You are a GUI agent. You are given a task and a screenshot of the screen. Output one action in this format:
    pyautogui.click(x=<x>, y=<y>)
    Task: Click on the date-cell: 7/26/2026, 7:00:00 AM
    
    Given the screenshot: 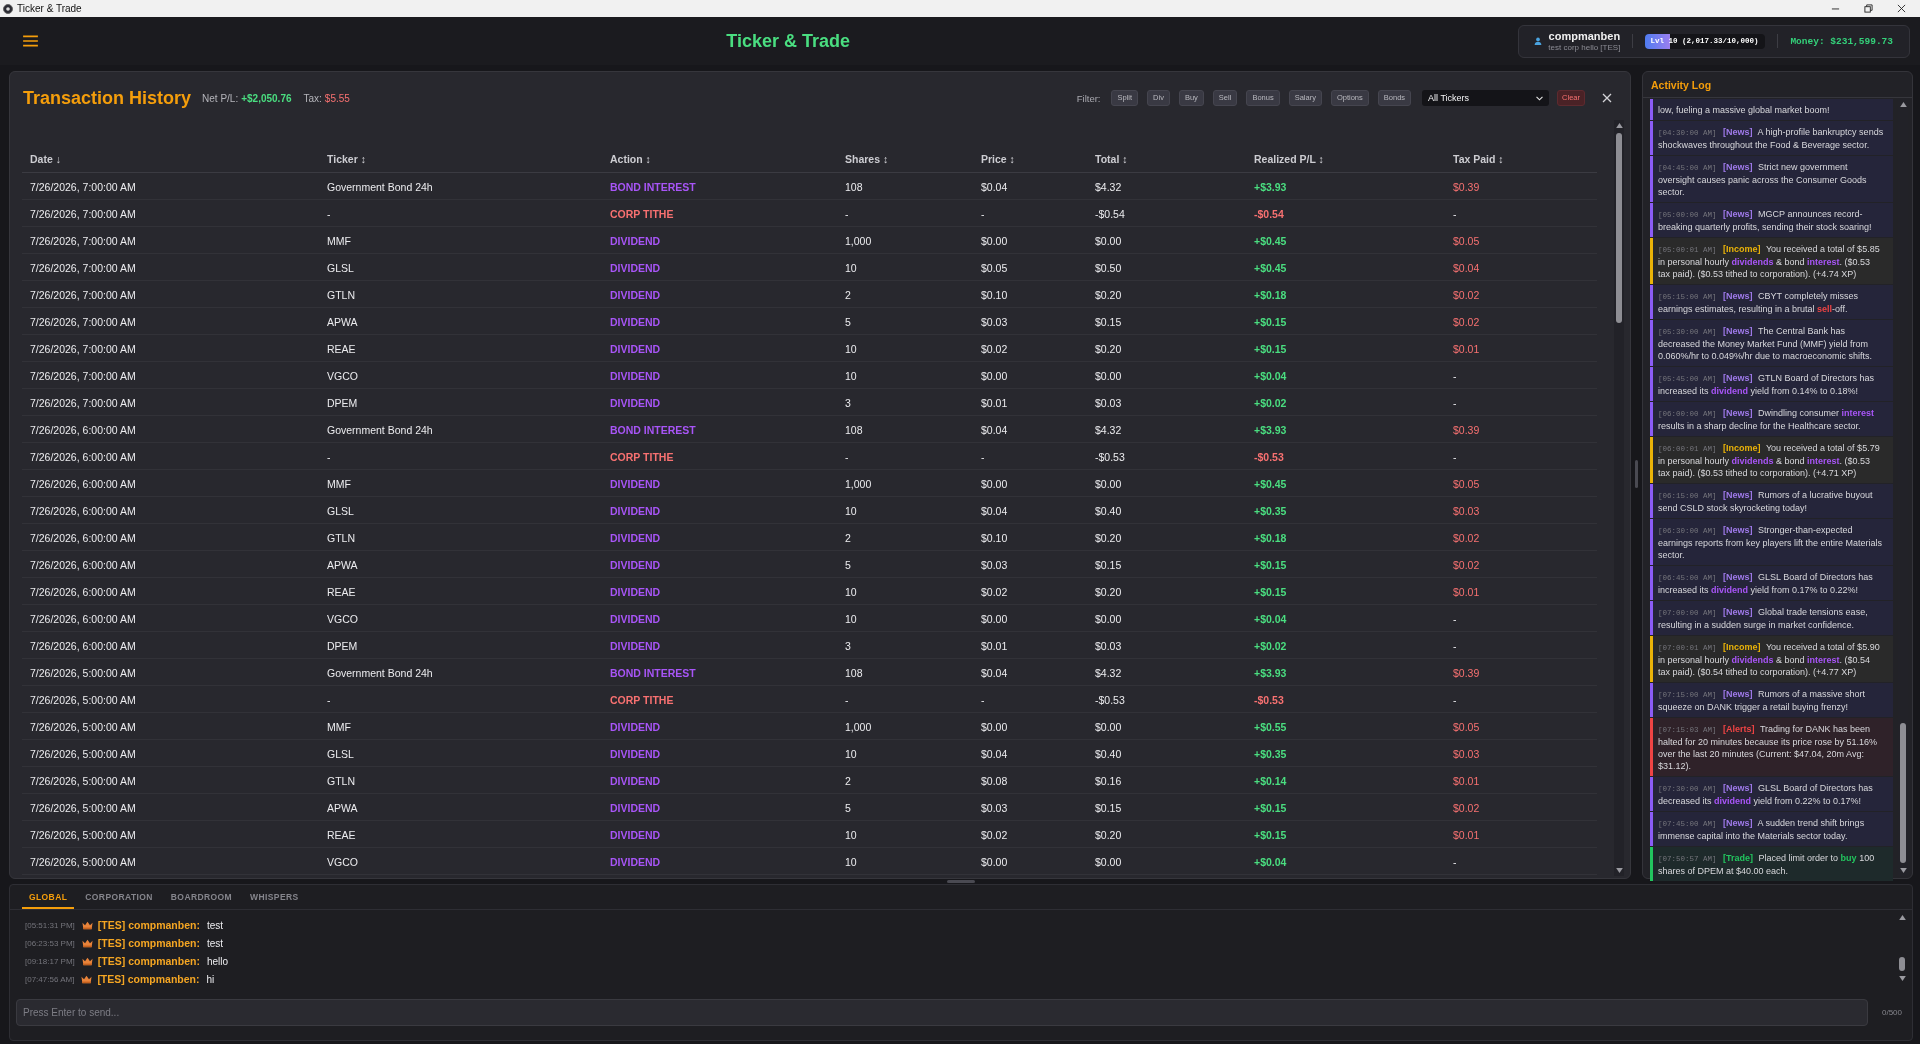 What is the action you would take?
    pyautogui.click(x=83, y=294)
    